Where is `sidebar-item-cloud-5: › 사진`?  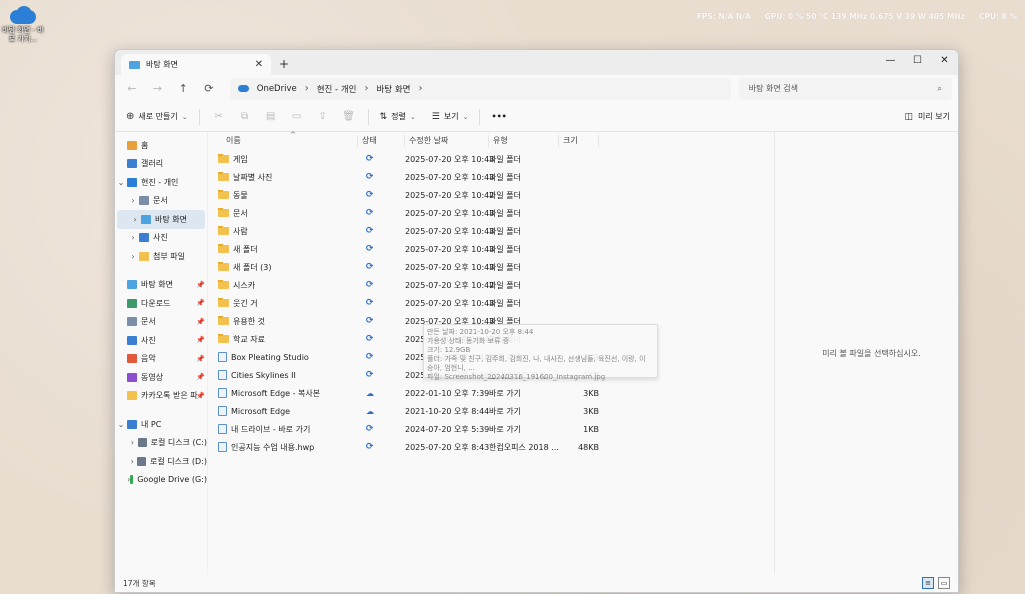 sidebar-item-cloud-5: › 사진 is located at coordinates (161, 238).